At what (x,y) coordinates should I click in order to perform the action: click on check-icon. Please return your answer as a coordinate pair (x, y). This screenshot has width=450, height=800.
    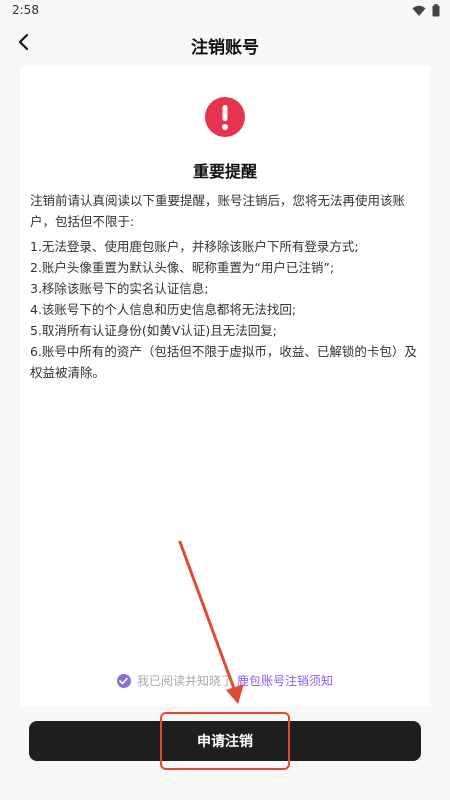
    Looking at the image, I should click on (124, 680).